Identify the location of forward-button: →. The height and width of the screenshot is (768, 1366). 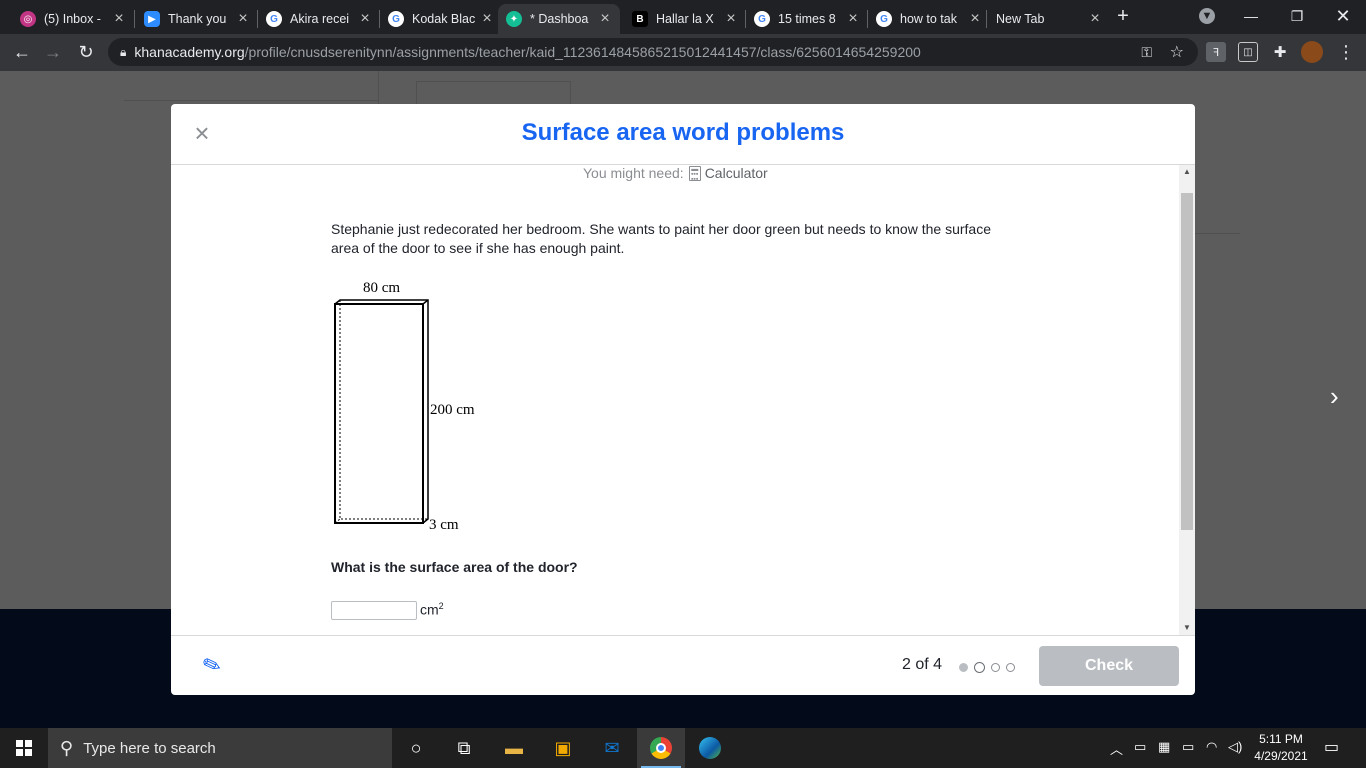
(53, 52).